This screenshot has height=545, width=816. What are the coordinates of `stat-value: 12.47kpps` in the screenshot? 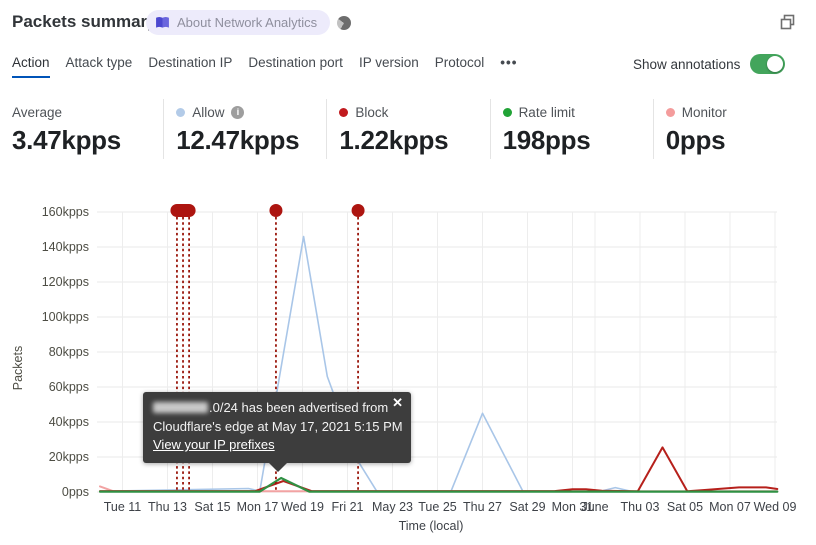 It's located at (238, 140).